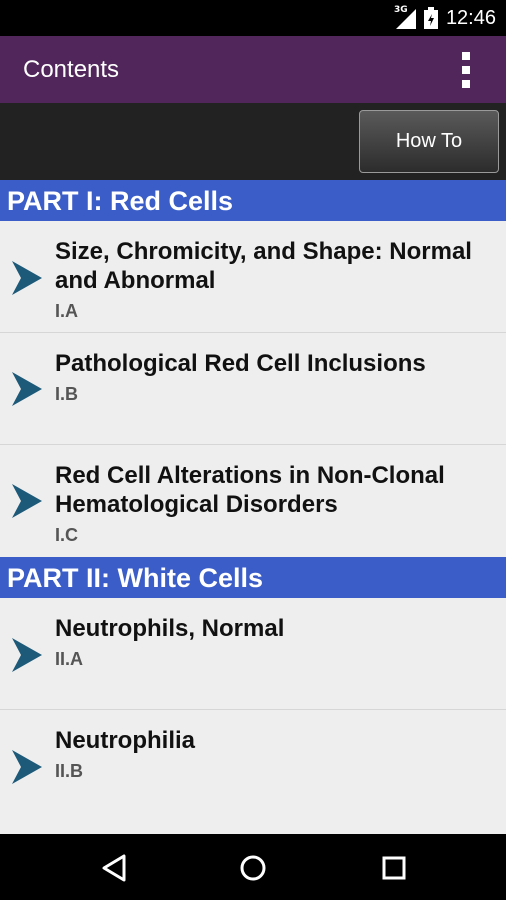  I want to click on item-title: Neutrophilia, so click(125, 740).